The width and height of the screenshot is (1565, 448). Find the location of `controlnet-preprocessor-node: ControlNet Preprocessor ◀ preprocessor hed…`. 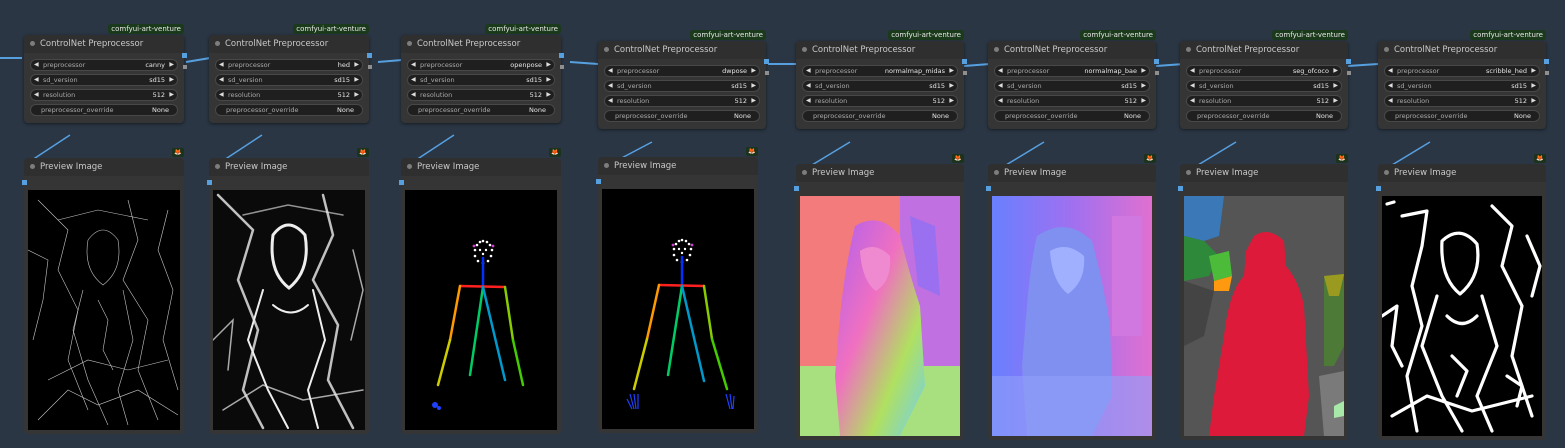

controlnet-preprocessor-node: ControlNet Preprocessor ◀ preprocessor hed… is located at coordinates (290, 79).